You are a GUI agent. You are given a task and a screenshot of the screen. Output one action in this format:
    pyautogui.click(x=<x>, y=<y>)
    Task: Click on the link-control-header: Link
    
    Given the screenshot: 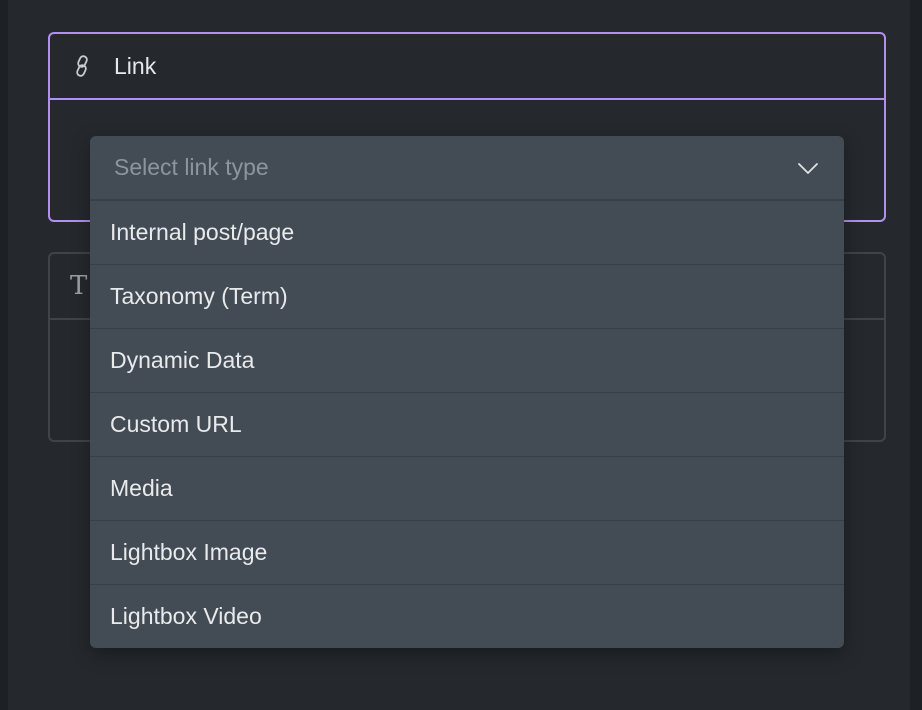 What is the action you would take?
    pyautogui.click(x=467, y=67)
    